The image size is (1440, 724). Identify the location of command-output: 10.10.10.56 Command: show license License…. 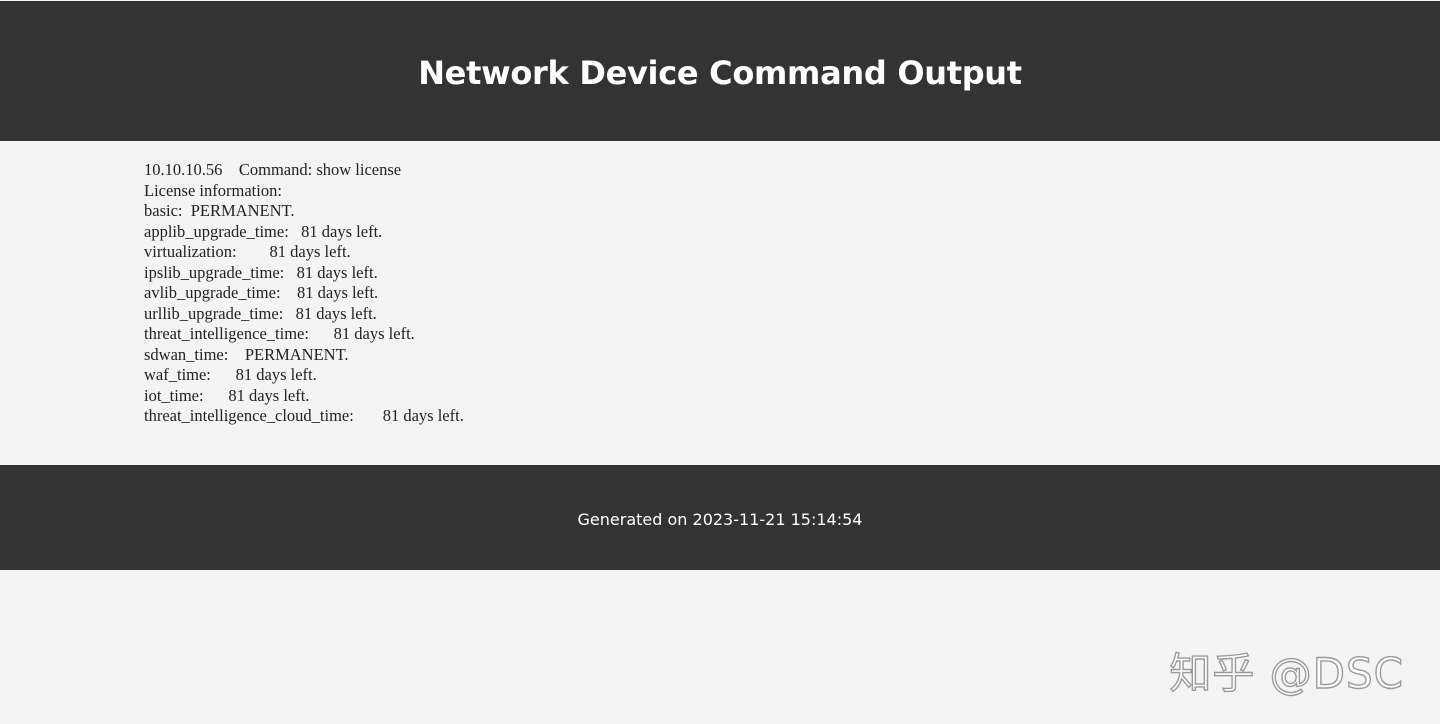
(304, 293).